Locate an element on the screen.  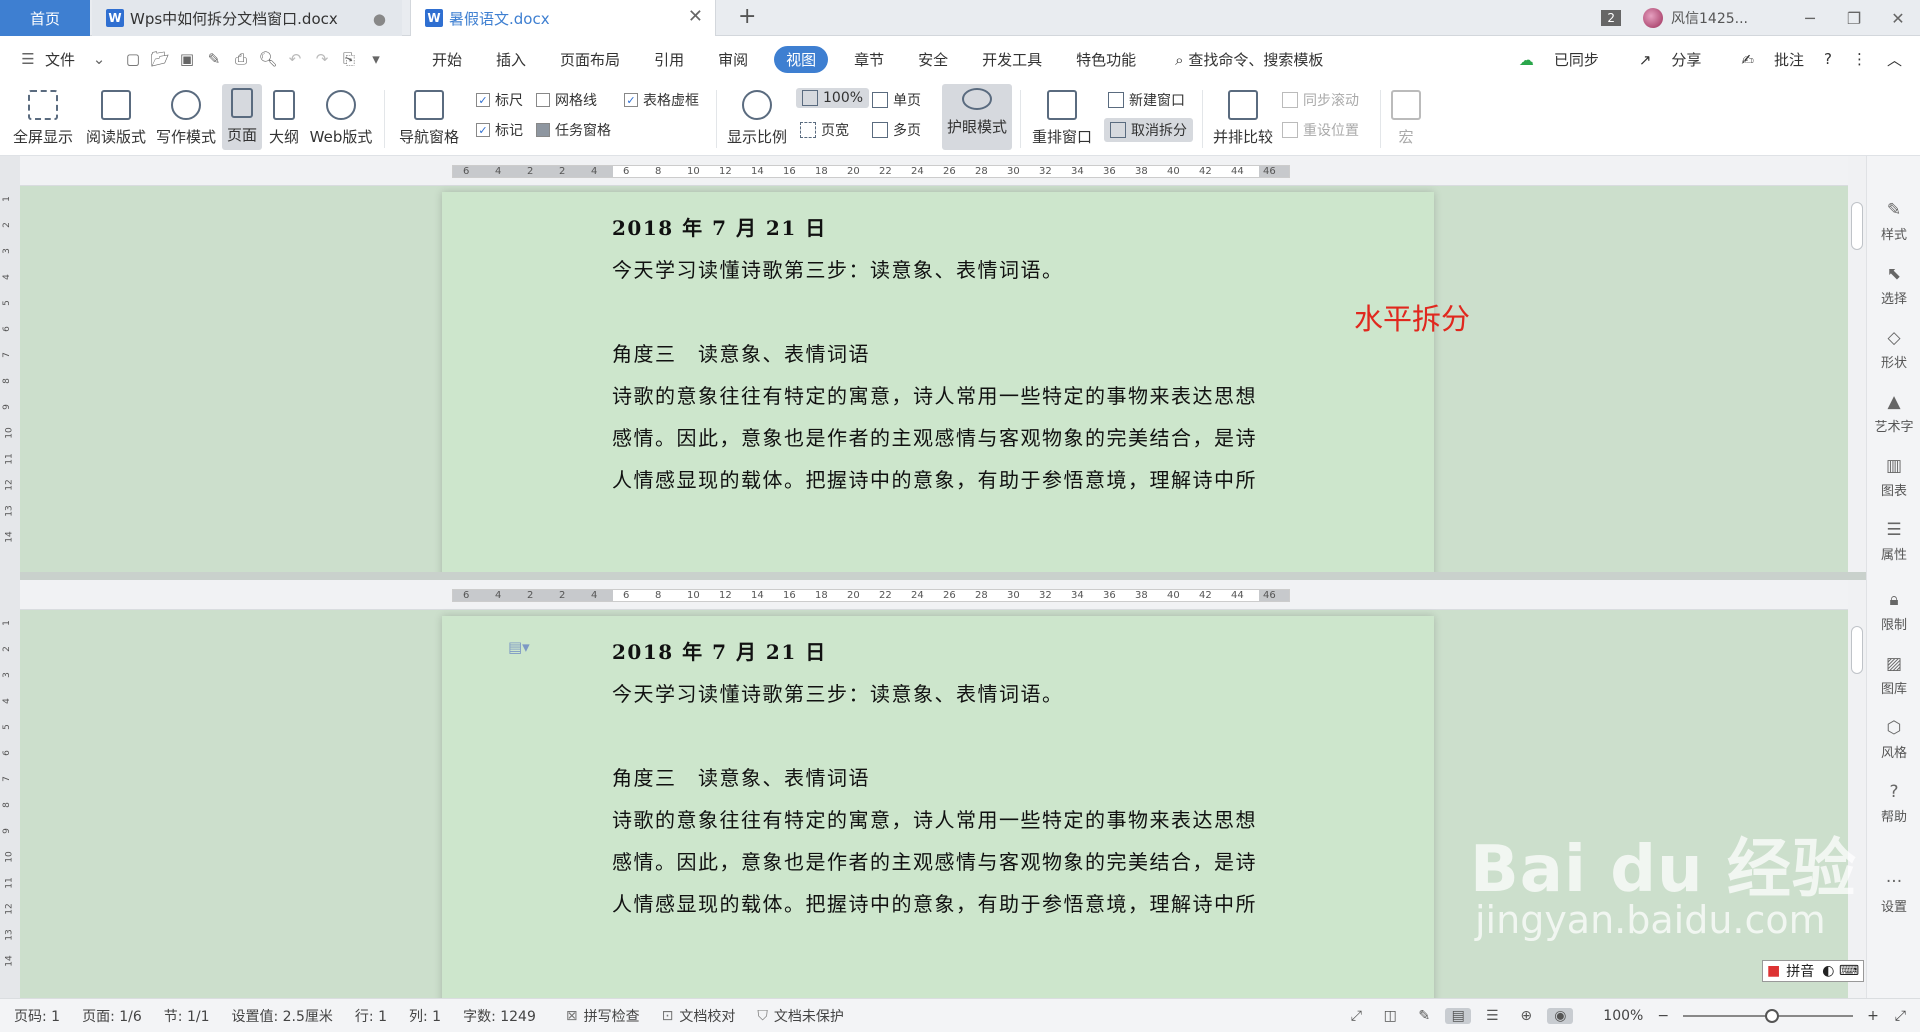
web-view-button: Web版式 is located at coordinates (341, 116).